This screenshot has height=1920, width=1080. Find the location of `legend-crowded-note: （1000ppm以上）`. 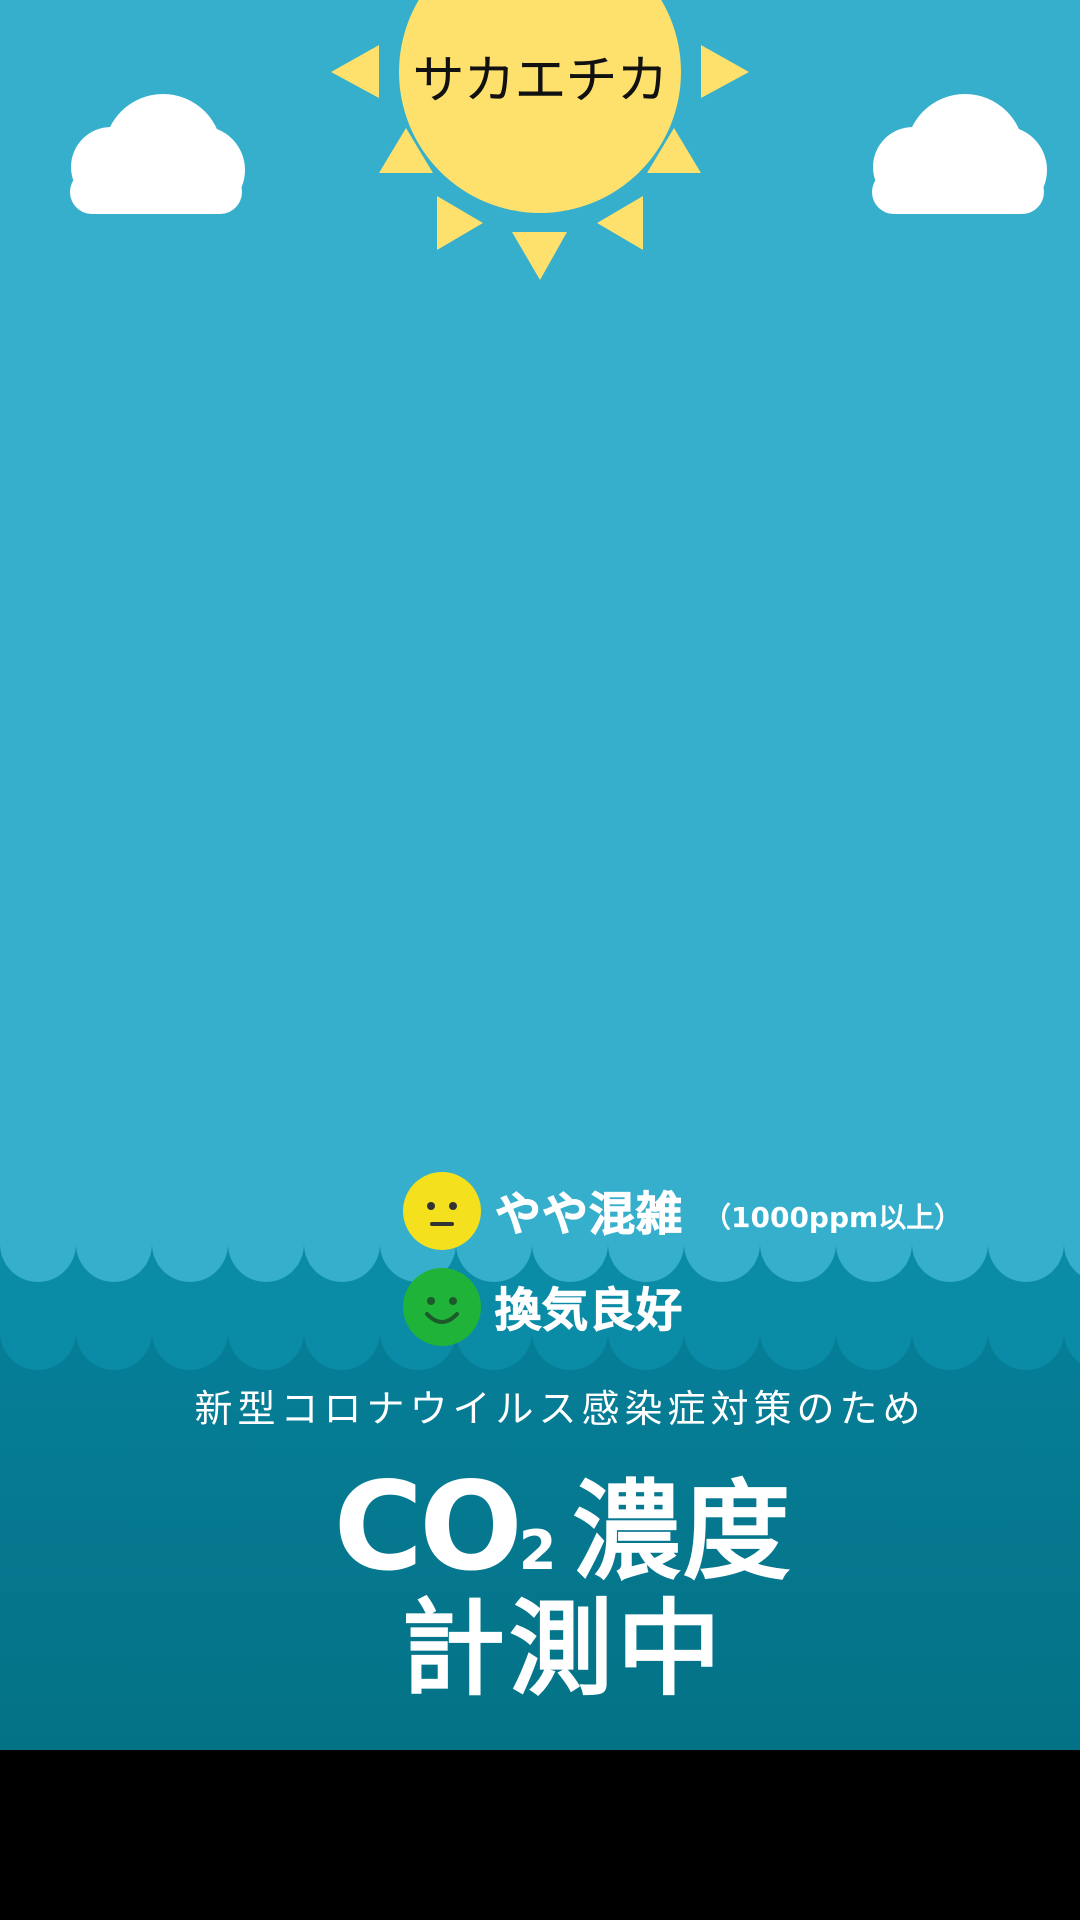

legend-crowded-note: （1000ppm以上） is located at coordinates (833, 1217).